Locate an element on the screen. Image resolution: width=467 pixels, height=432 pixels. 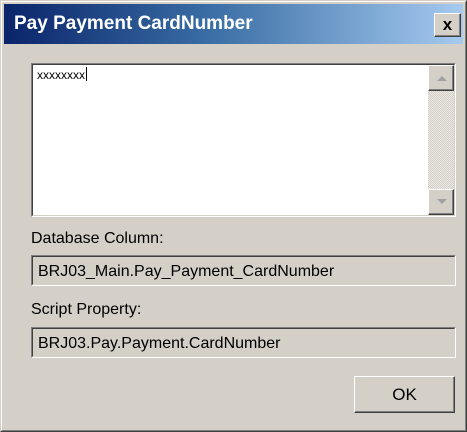
database-column-frame: BRJ03_Main.Pay_Payment_CardNumber is located at coordinates (243, 270).